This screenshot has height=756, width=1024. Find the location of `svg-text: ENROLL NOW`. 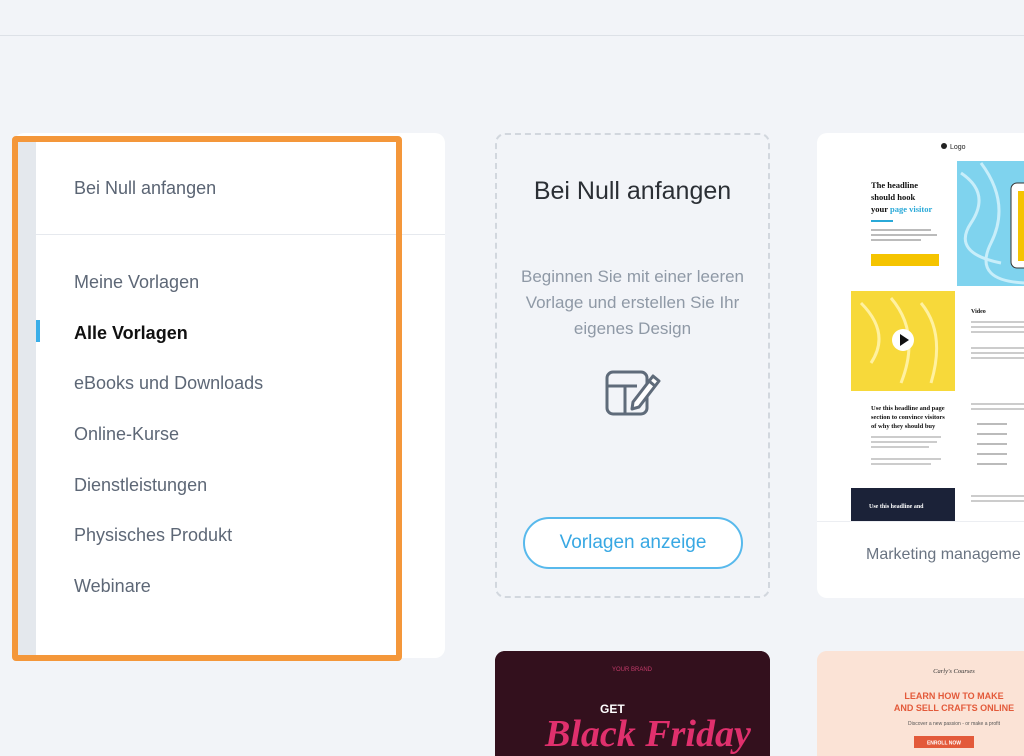

svg-text: ENROLL NOW is located at coordinates (944, 744).